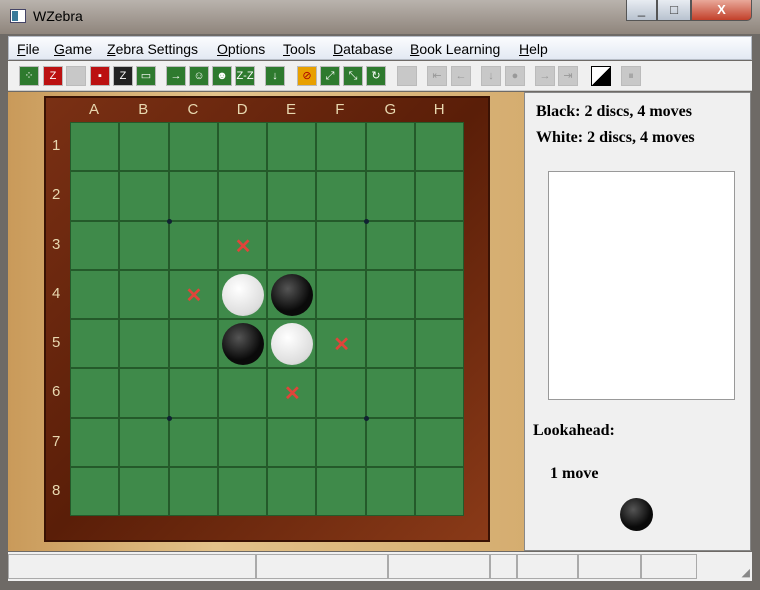 This screenshot has height=590, width=760. What do you see at coordinates (95, 294) in the screenshot?
I see `square-A4` at bounding box center [95, 294].